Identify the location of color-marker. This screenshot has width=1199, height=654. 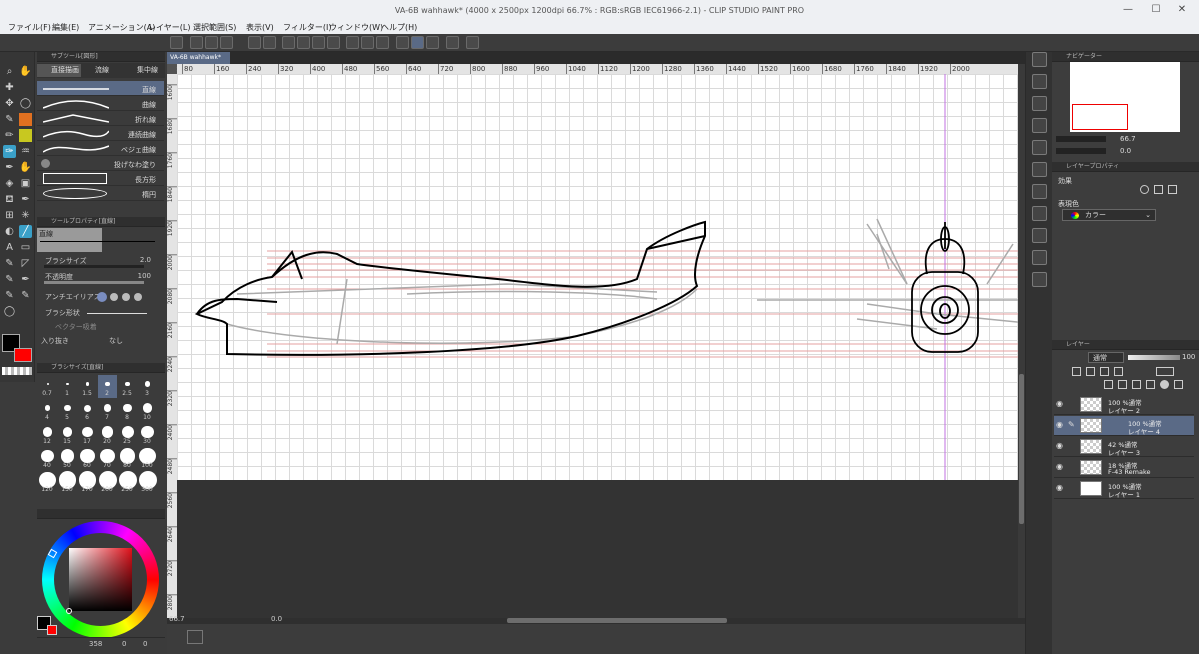
(69, 611).